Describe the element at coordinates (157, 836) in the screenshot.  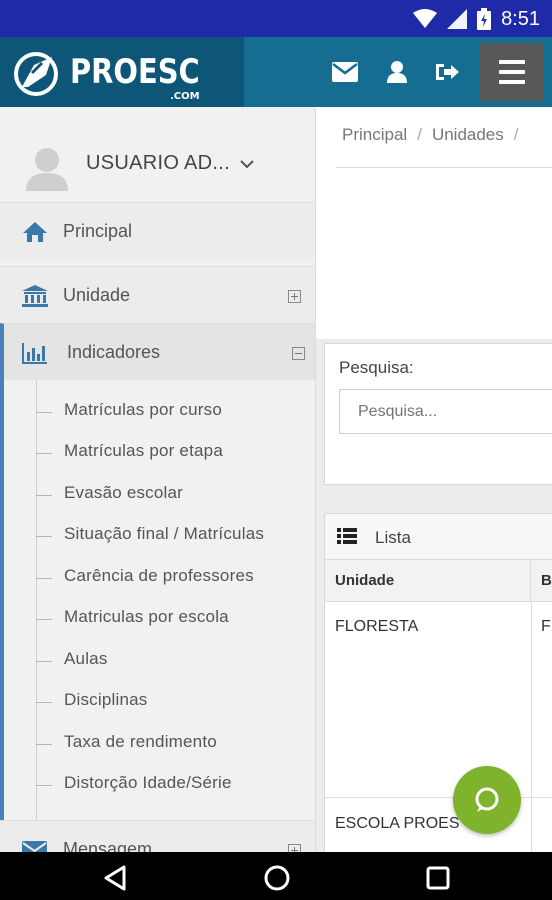
I see `sidebar-item-mensagem: Mensagem` at that location.